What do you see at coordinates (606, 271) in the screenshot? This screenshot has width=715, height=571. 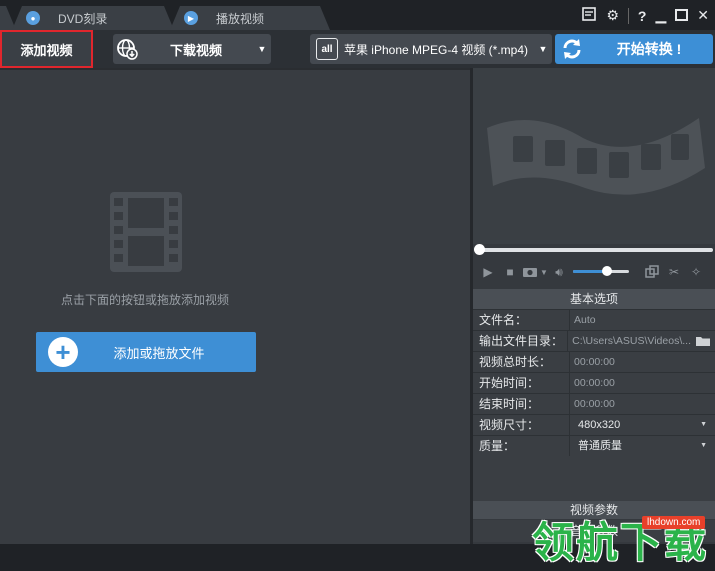 I see `volume-handle` at bounding box center [606, 271].